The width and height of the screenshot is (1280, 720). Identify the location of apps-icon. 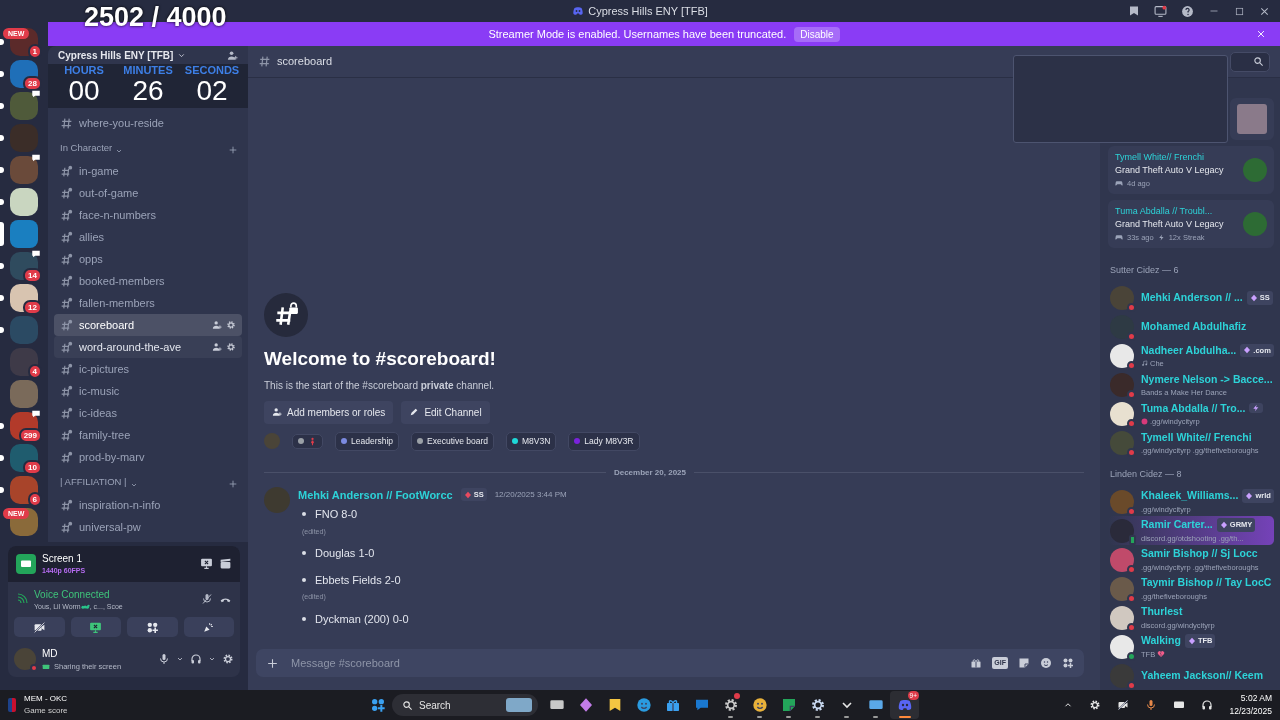
(1068, 663).